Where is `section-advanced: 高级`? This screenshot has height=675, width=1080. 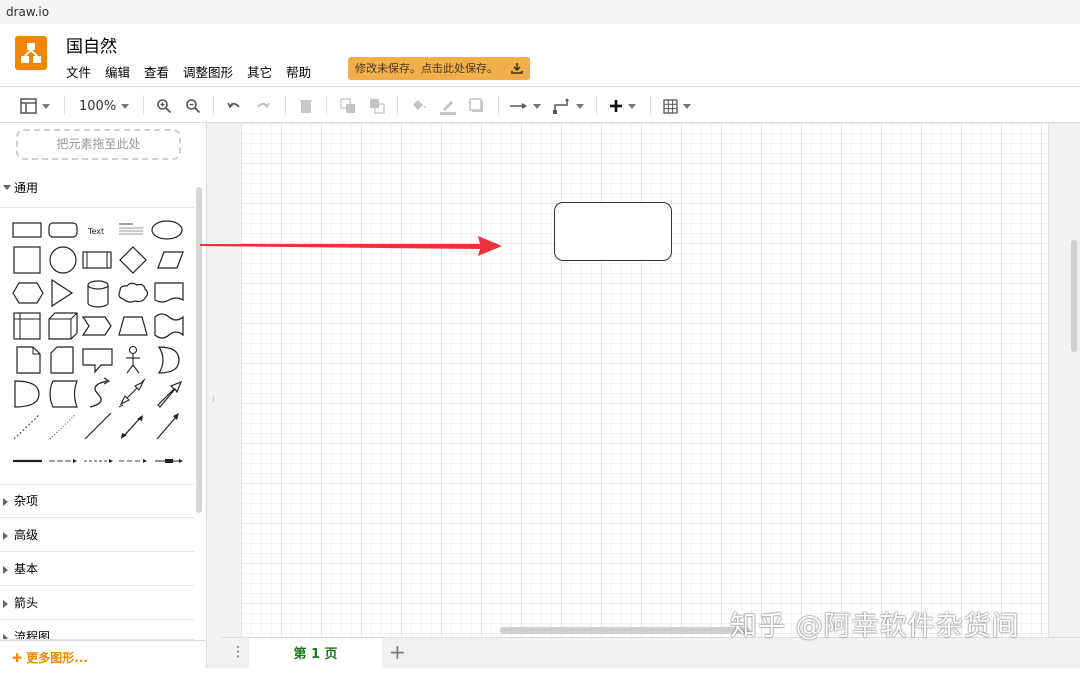
section-advanced: 高级 is located at coordinates (97, 535).